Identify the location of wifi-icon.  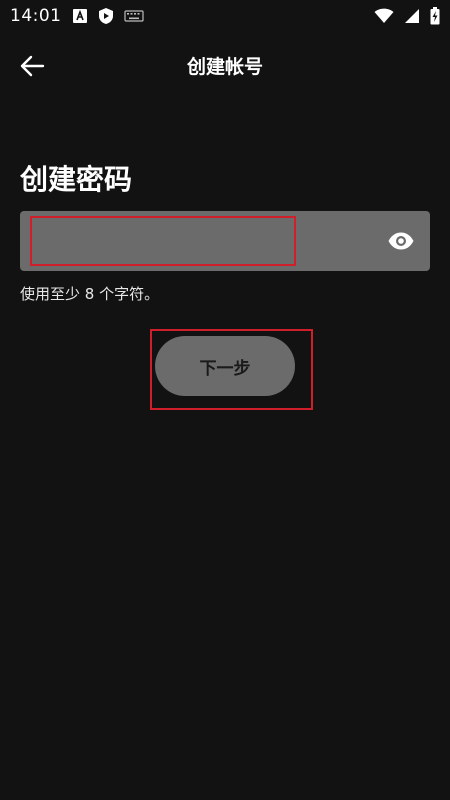
(384, 16).